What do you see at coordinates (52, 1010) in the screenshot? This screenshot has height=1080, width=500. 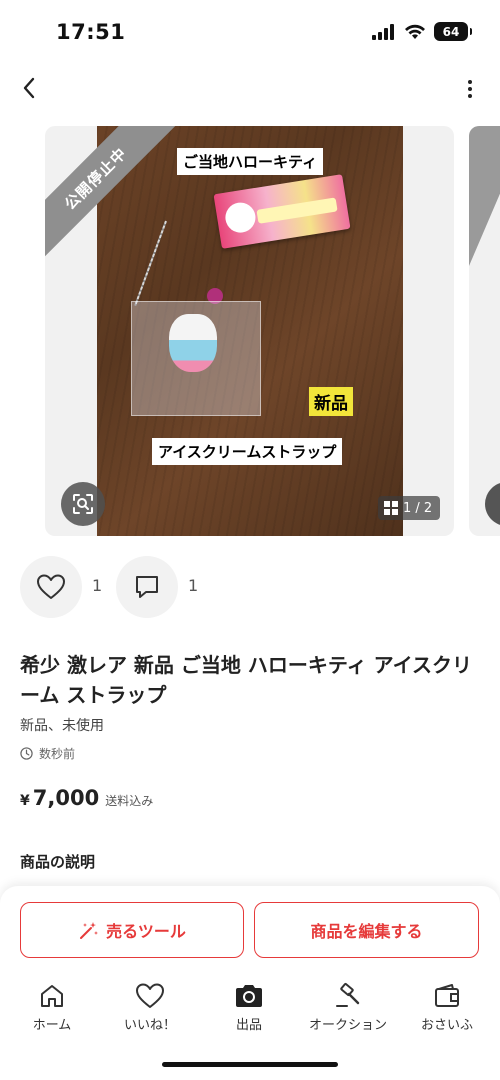 I see `tab-home: ホーム` at bounding box center [52, 1010].